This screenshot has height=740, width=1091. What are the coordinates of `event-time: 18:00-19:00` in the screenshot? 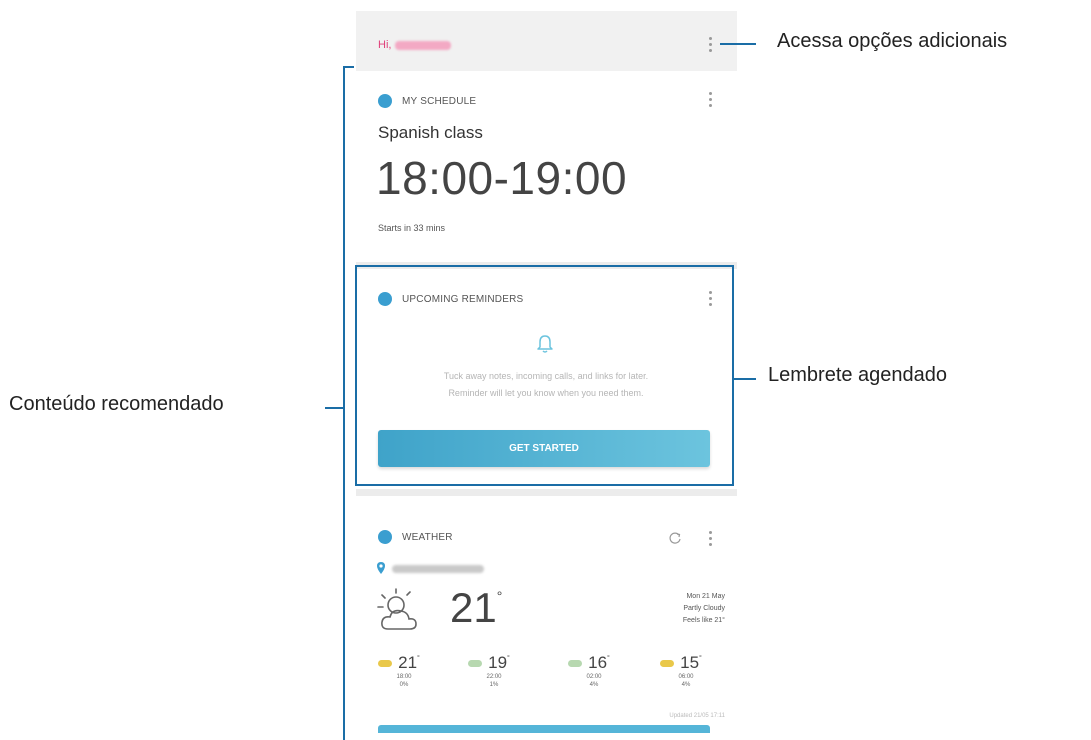 It's located at (502, 178).